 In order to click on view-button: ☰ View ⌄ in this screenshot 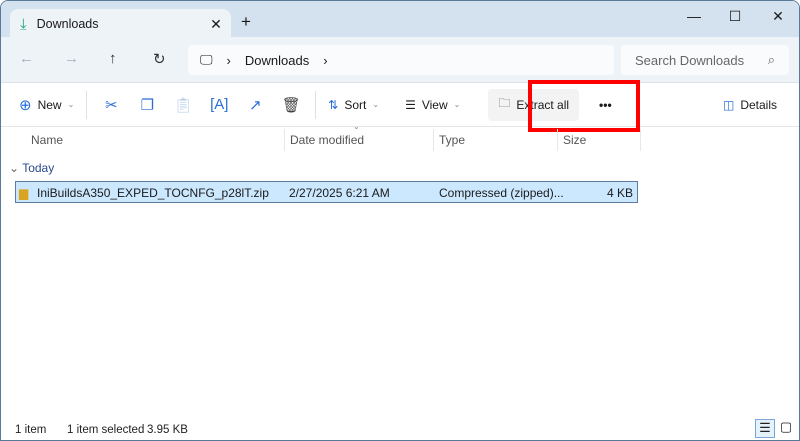, I will do `click(432, 105)`.